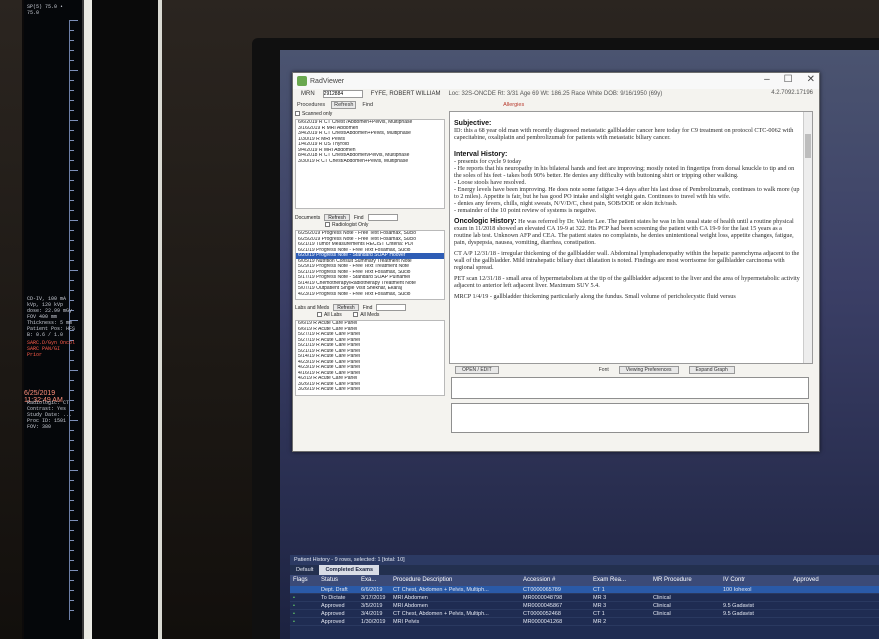 Image resolution: width=879 pixels, height=639 pixels. I want to click on procedures-toolbar: Procedures Refresh Find Allergies, so click(556, 105).